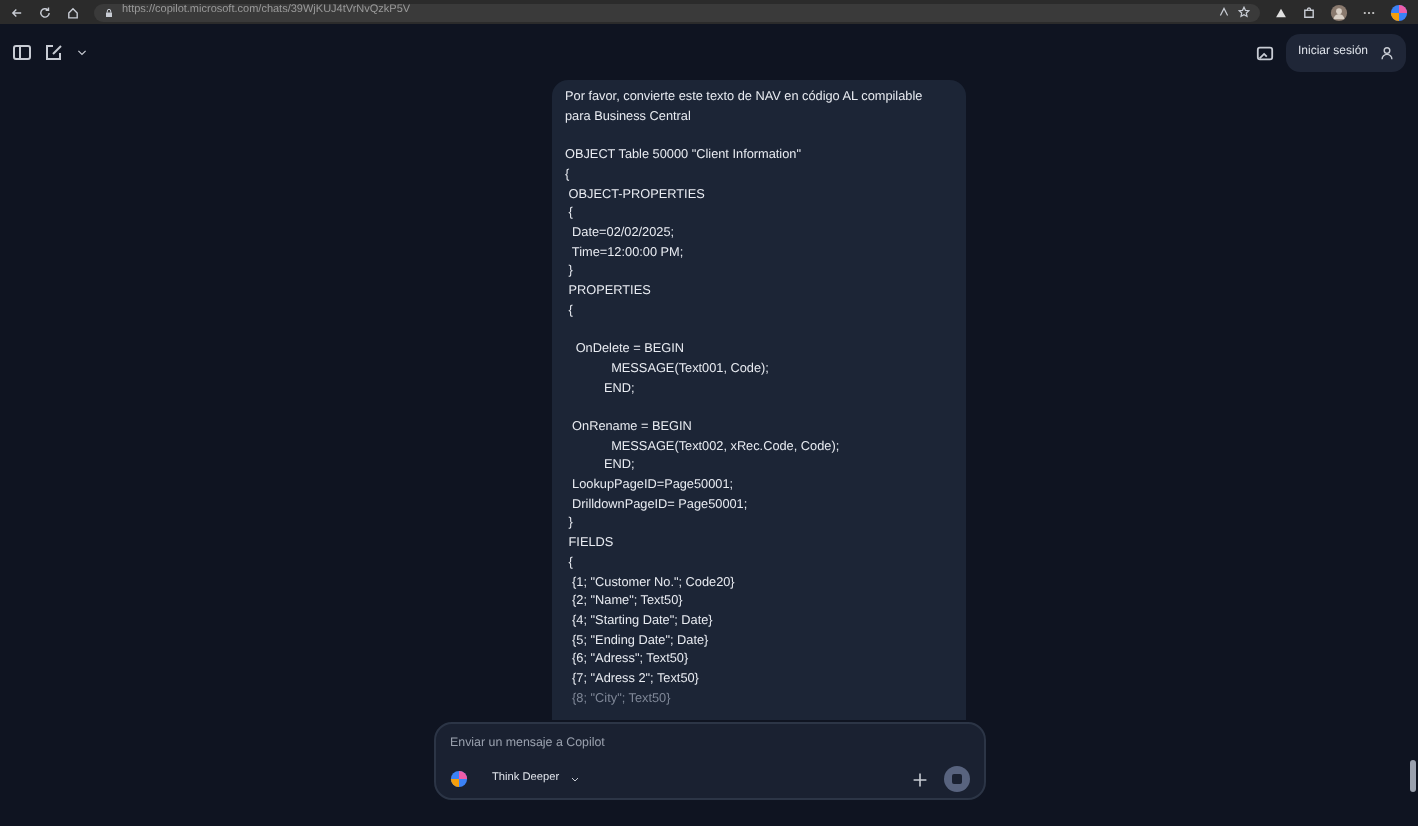  What do you see at coordinates (1264, 52) in the screenshot?
I see `image-share-icon` at bounding box center [1264, 52].